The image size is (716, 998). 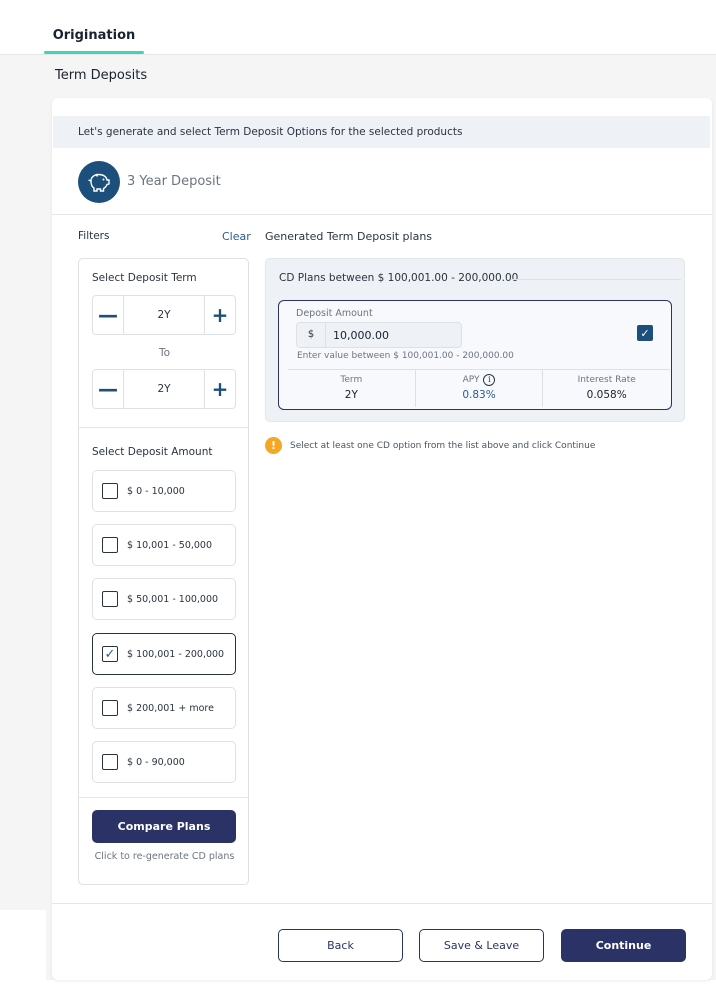 I want to click on term-to-increment-button: +, so click(x=220, y=389).